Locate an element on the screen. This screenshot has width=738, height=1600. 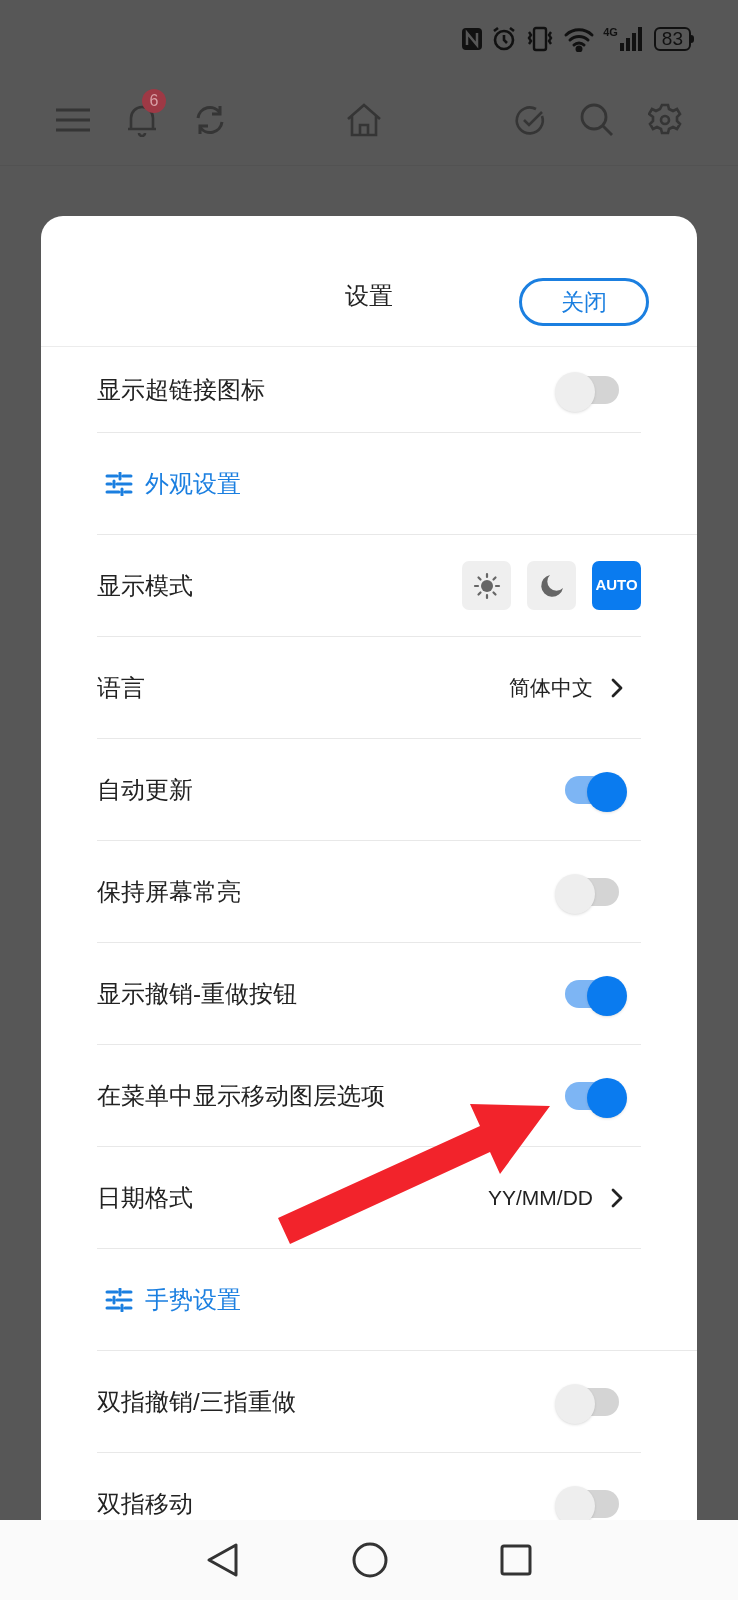
recents-icon is located at coordinates (516, 1560).